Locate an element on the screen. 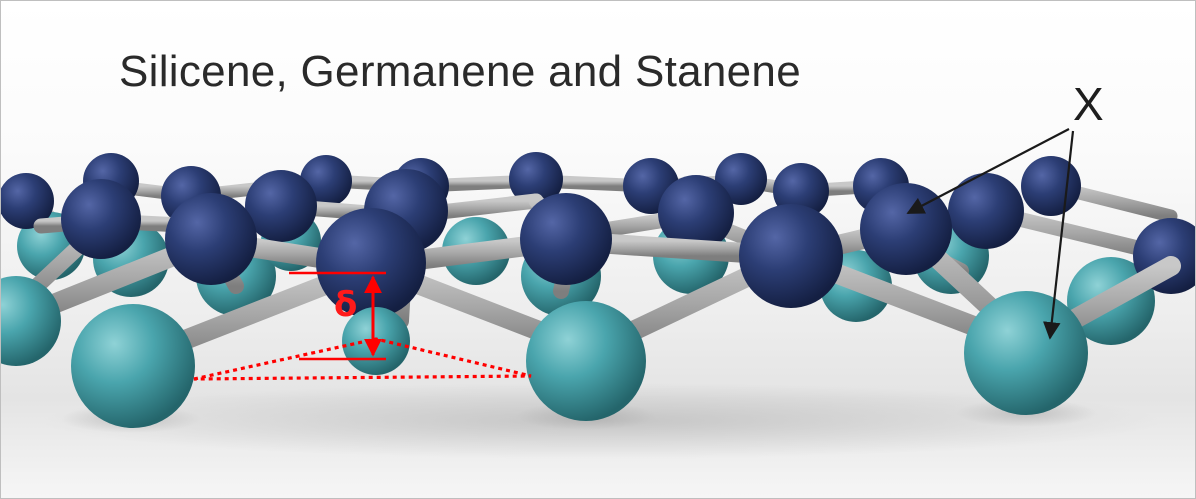 This screenshot has height=499, width=1196. figure-title: Silicene, Germanene and Stanene is located at coordinates (460, 71).